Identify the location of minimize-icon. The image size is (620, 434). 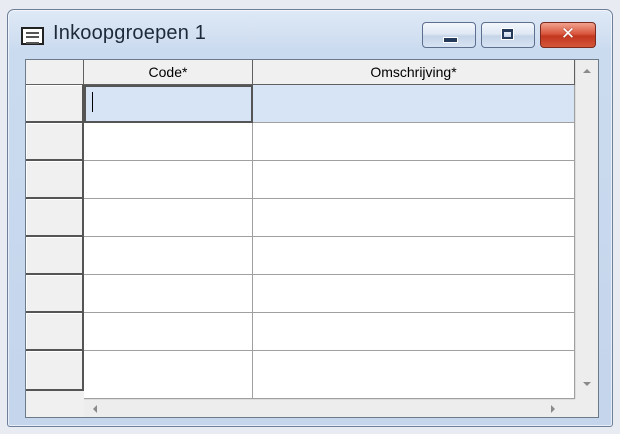
(450, 40).